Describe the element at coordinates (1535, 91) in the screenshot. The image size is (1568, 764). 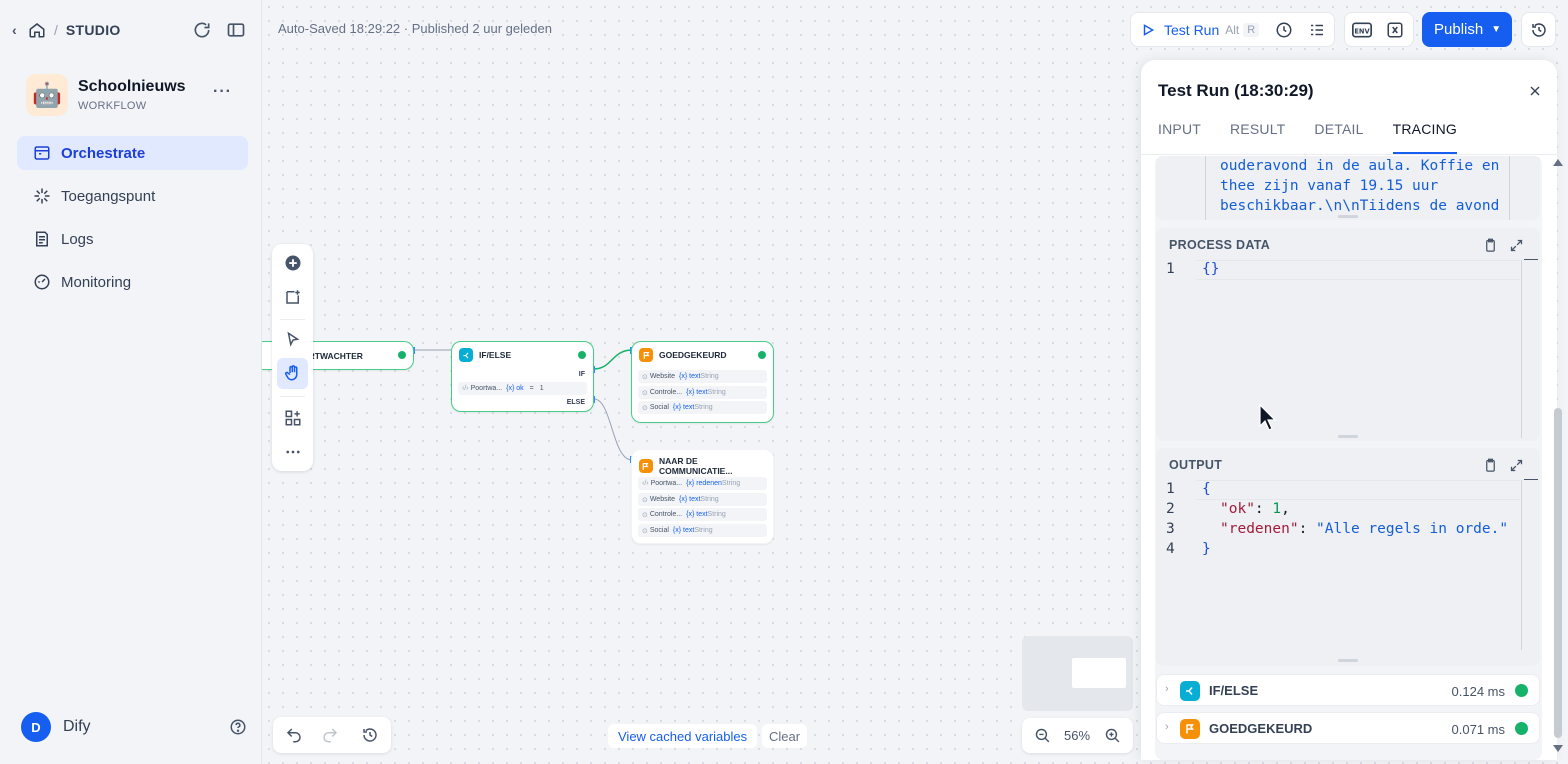
I see `close-icon` at that location.